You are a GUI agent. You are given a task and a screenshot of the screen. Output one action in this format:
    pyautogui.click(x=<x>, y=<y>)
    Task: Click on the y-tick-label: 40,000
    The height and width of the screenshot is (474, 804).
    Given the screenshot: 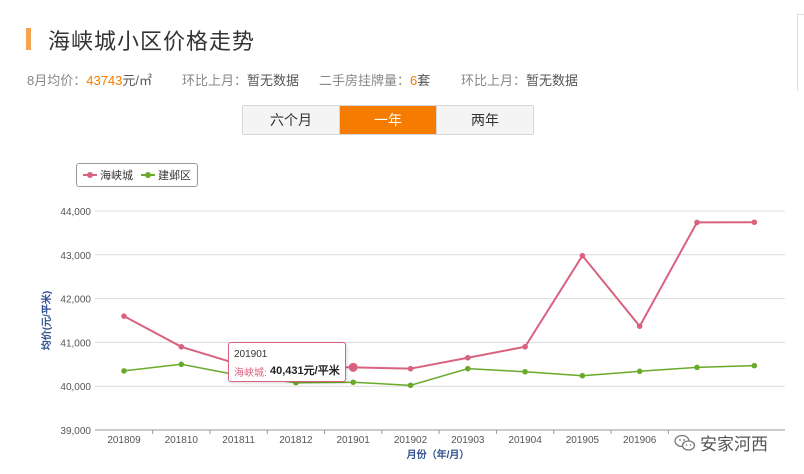 What is the action you would take?
    pyautogui.click(x=75, y=387)
    